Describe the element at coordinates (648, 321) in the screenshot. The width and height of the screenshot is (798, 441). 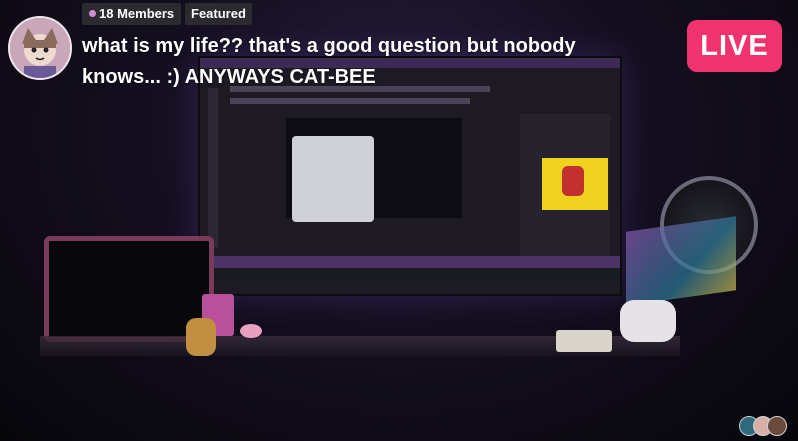
I see `background-plushie` at that location.